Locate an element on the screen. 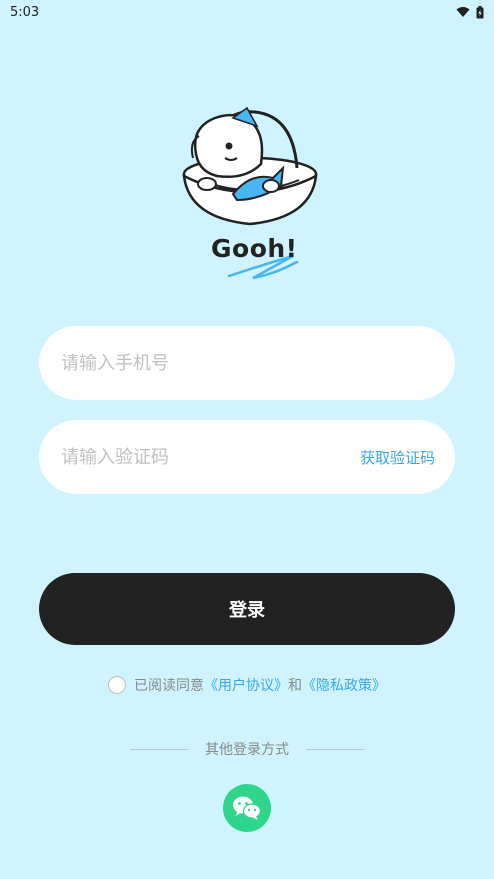  wechat-login-button is located at coordinates (247, 808).